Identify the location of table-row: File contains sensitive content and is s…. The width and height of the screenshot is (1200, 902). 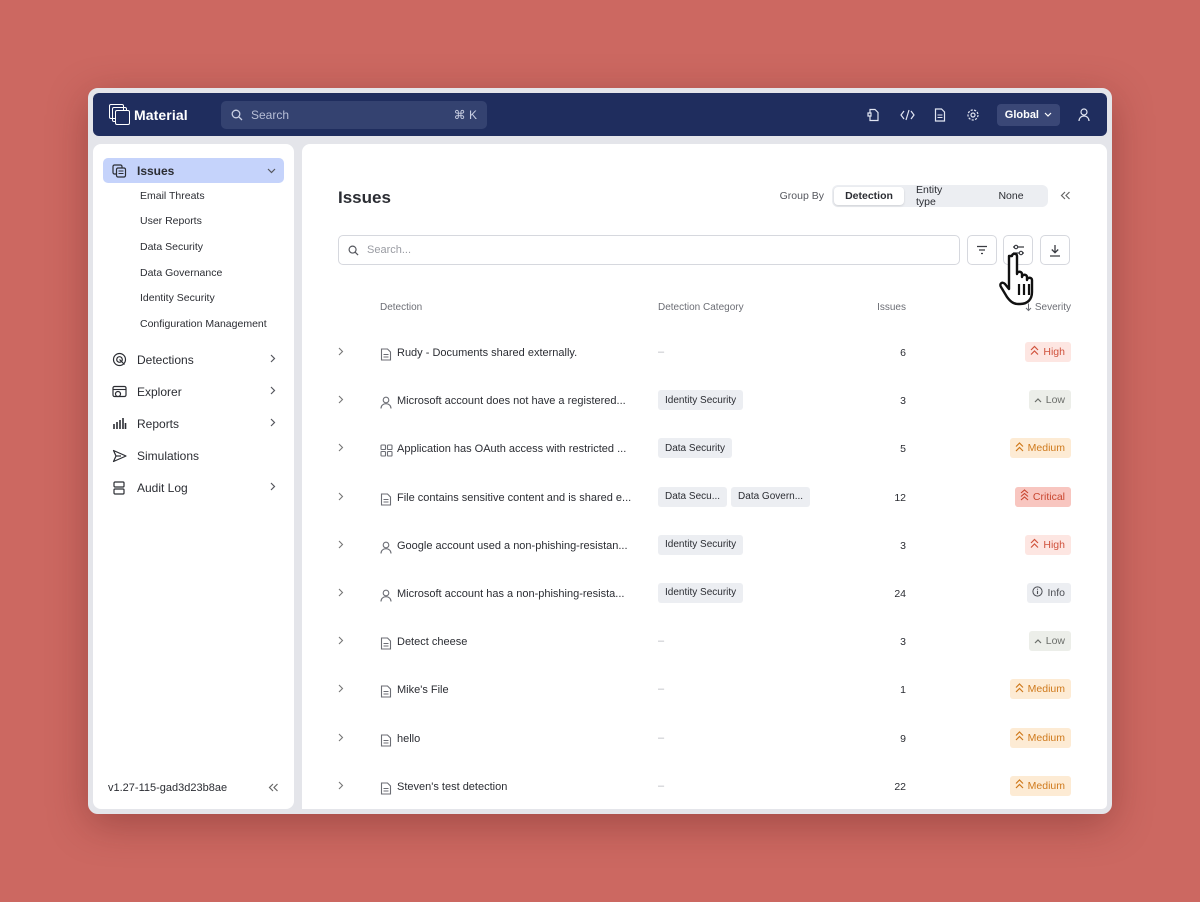
(704, 499).